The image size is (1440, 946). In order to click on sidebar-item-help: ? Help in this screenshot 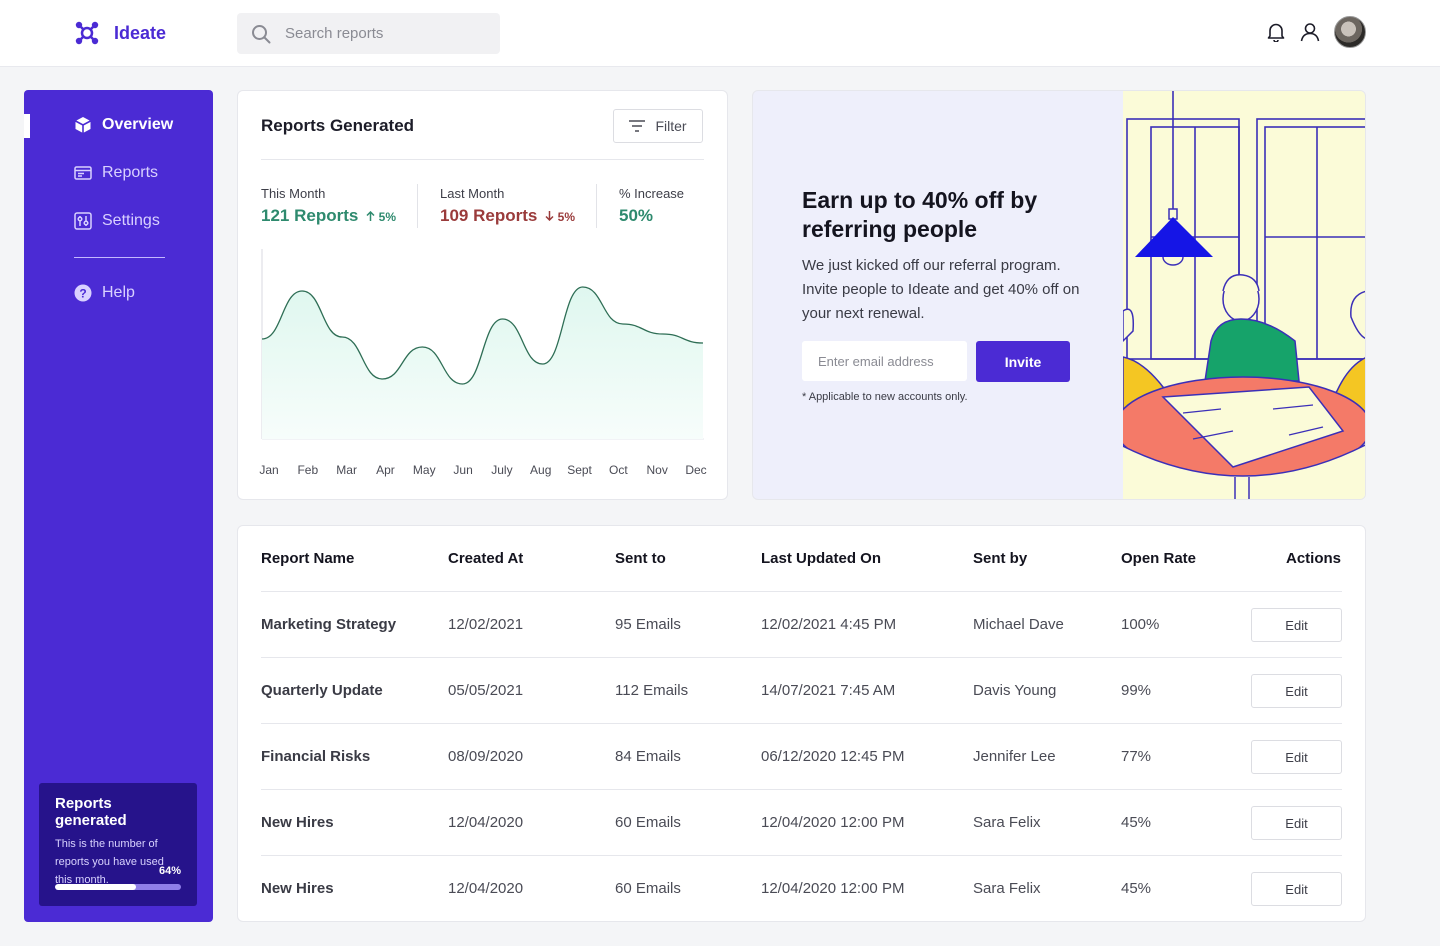, I will do `click(104, 293)`.